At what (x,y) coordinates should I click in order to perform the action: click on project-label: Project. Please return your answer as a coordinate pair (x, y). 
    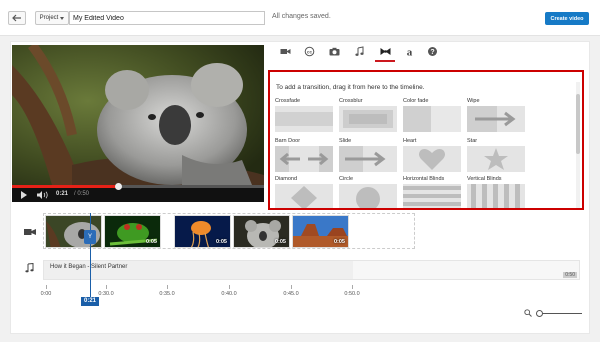
    Looking at the image, I should click on (49, 18).